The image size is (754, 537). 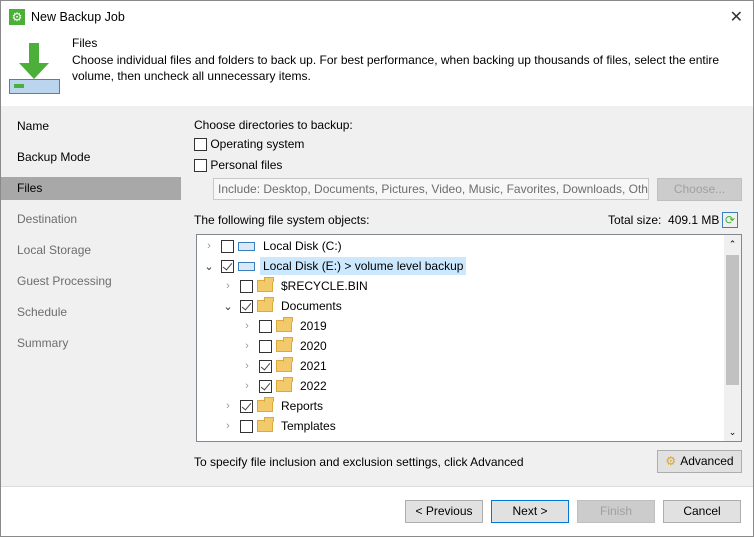 I want to click on tree-item: › Local Disk (C:), so click(x=273, y=246).